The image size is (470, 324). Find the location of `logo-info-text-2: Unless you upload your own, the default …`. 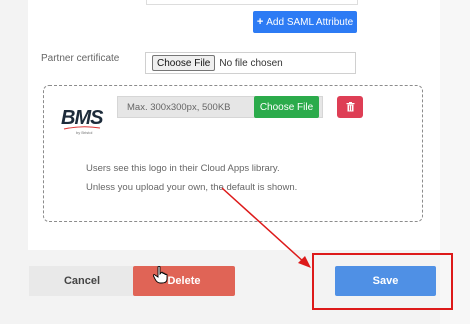

logo-info-text-2: Unless you upload your own, the default … is located at coordinates (192, 187).